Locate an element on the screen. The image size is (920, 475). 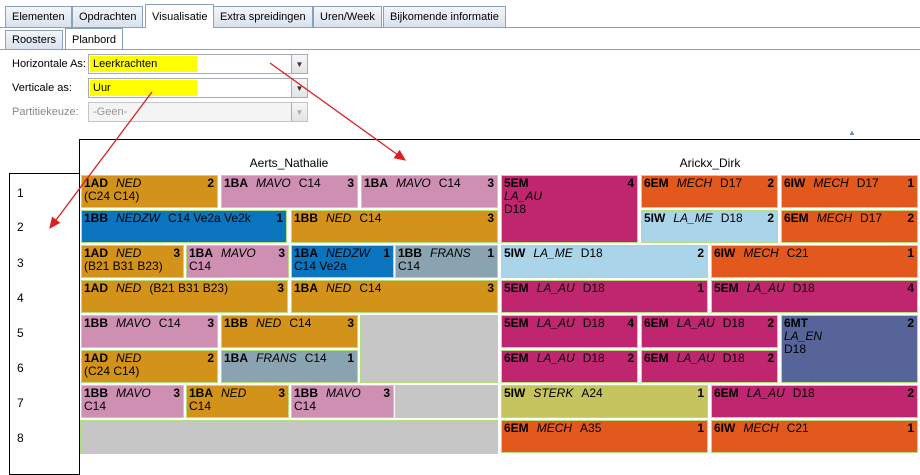
room: A35 is located at coordinates (591, 428).